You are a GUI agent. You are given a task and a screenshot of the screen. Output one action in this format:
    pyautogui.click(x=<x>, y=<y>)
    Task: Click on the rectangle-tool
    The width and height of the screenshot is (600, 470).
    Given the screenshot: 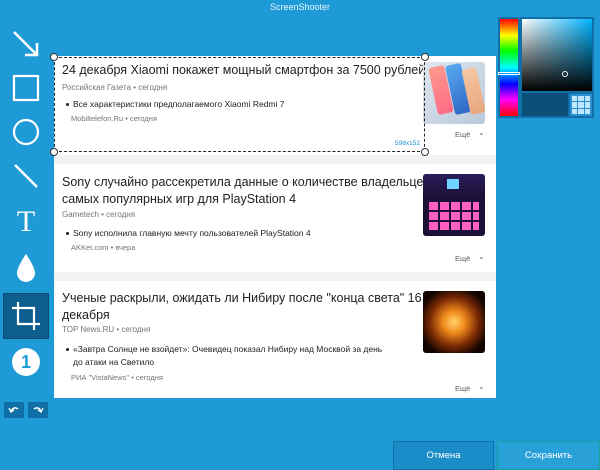 What is the action you would take?
    pyautogui.click(x=26, y=88)
    